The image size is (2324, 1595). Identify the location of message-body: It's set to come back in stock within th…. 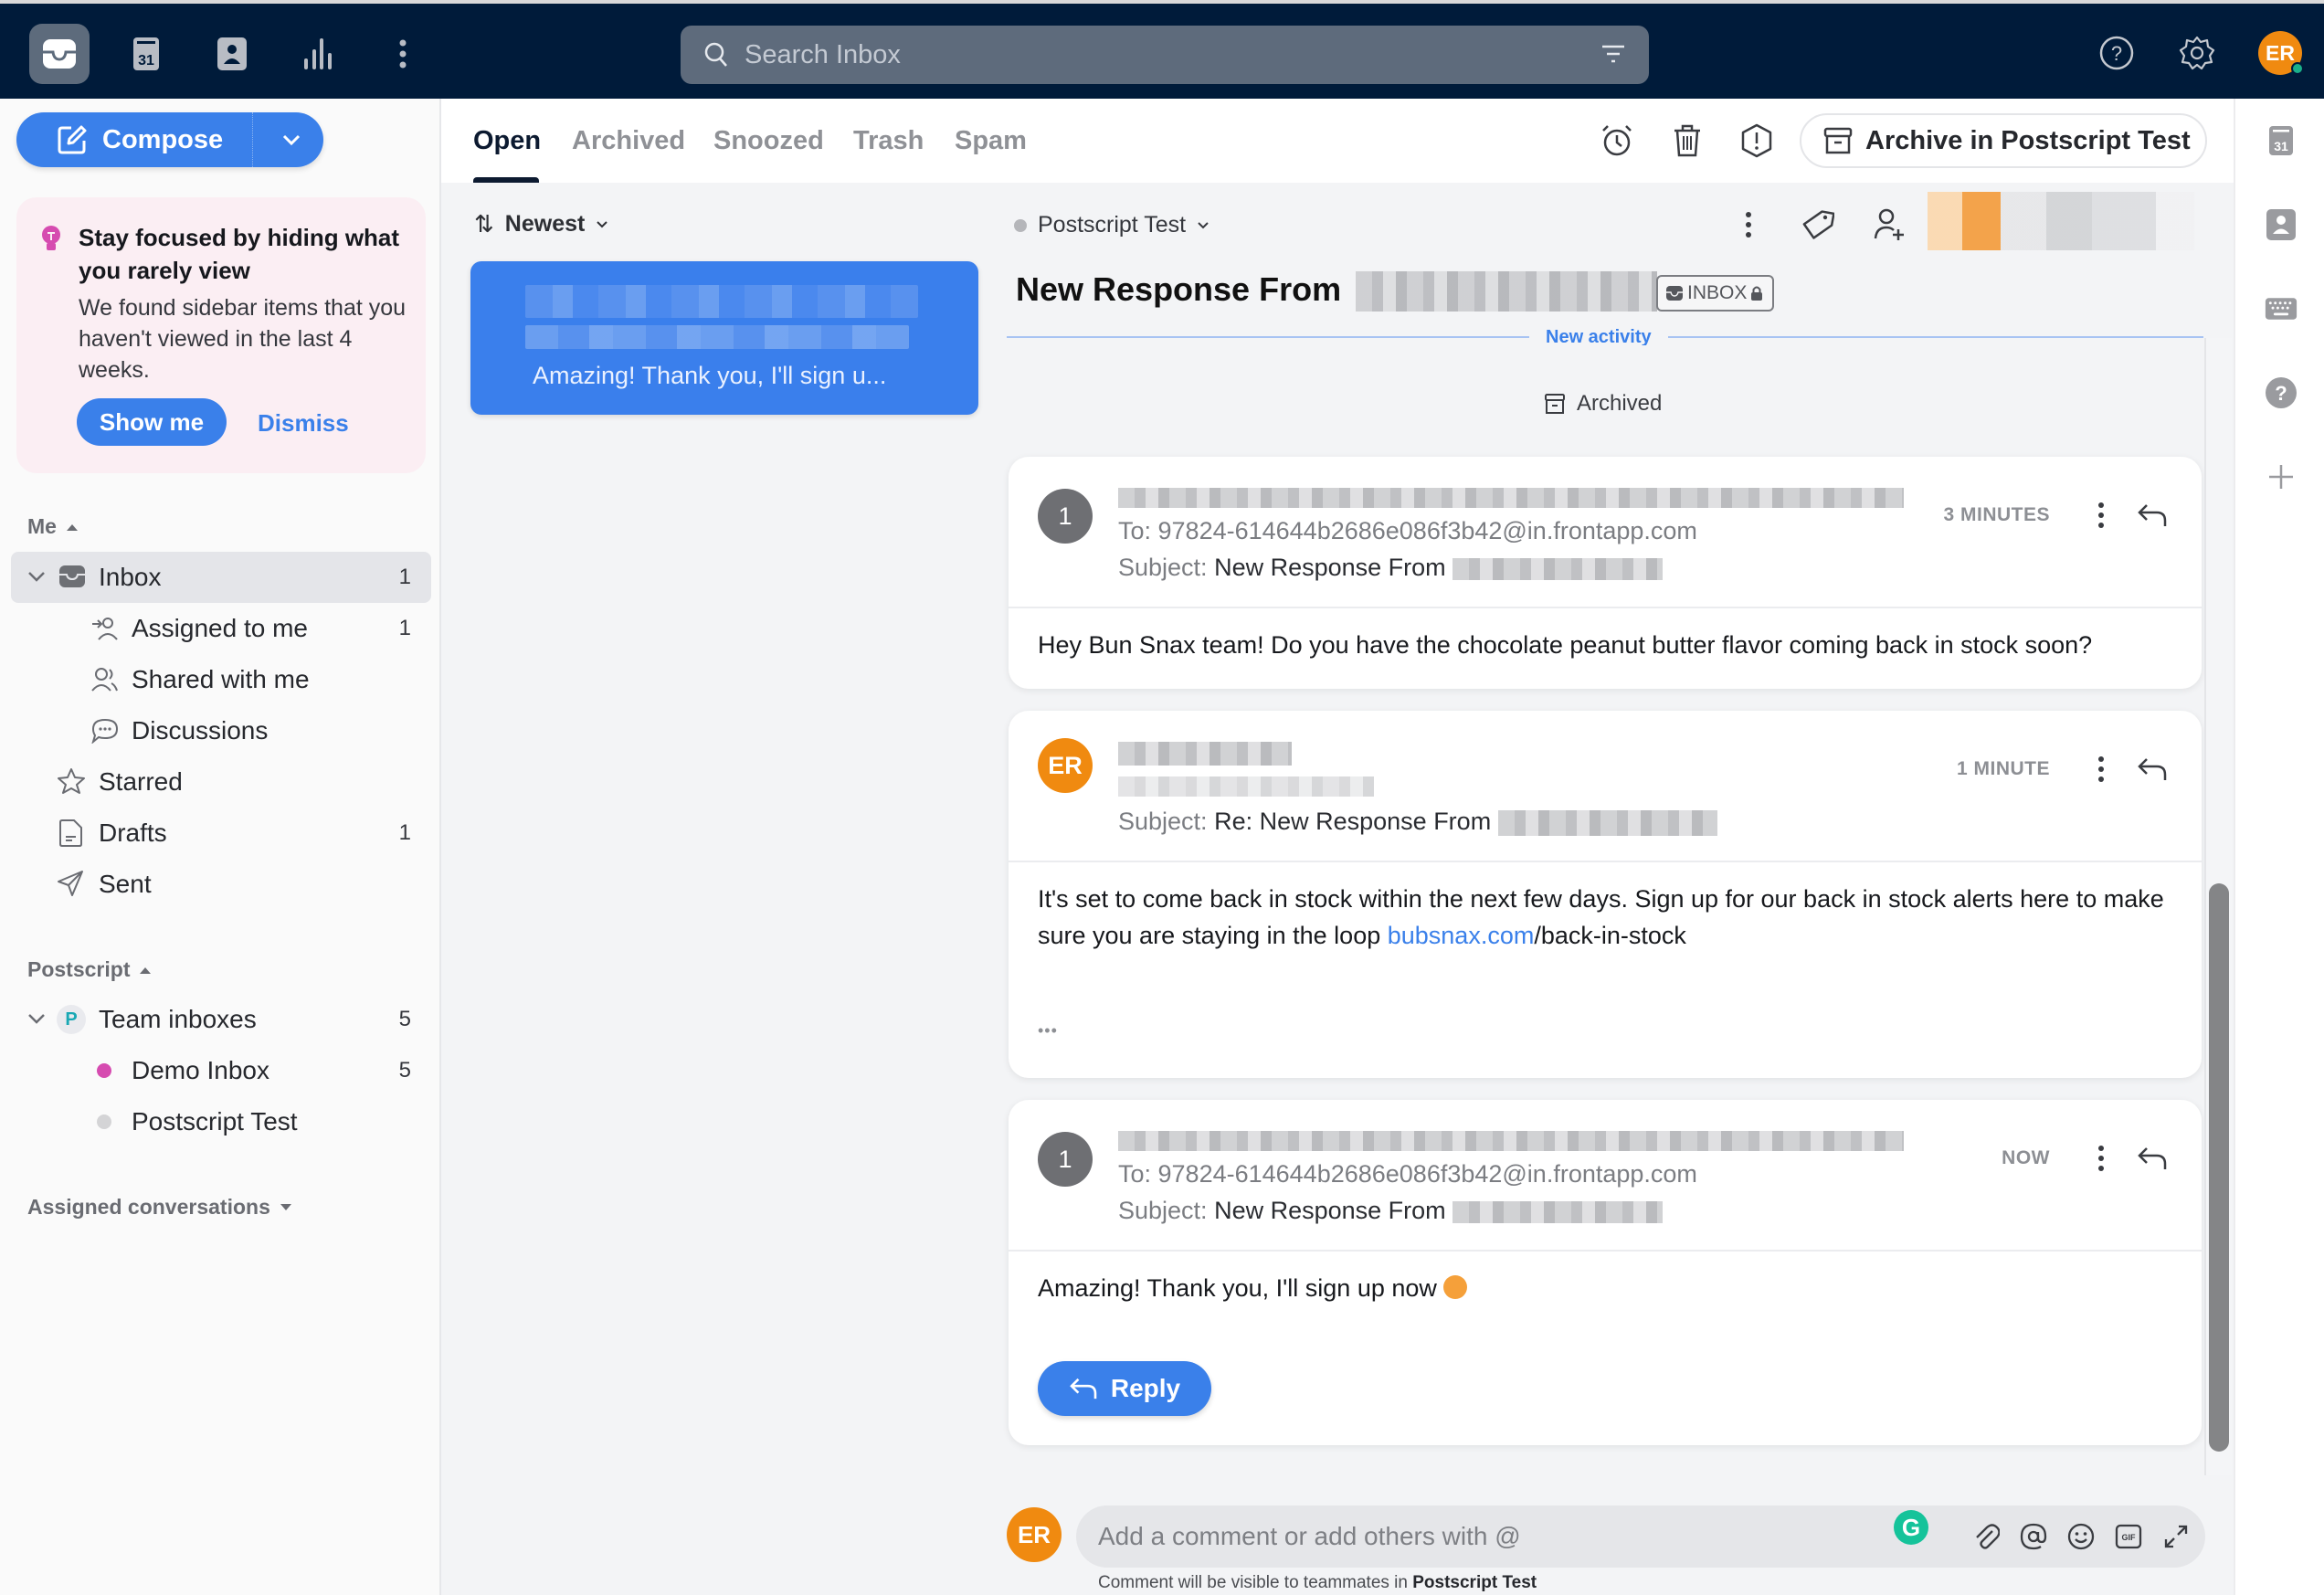
(1601, 917).